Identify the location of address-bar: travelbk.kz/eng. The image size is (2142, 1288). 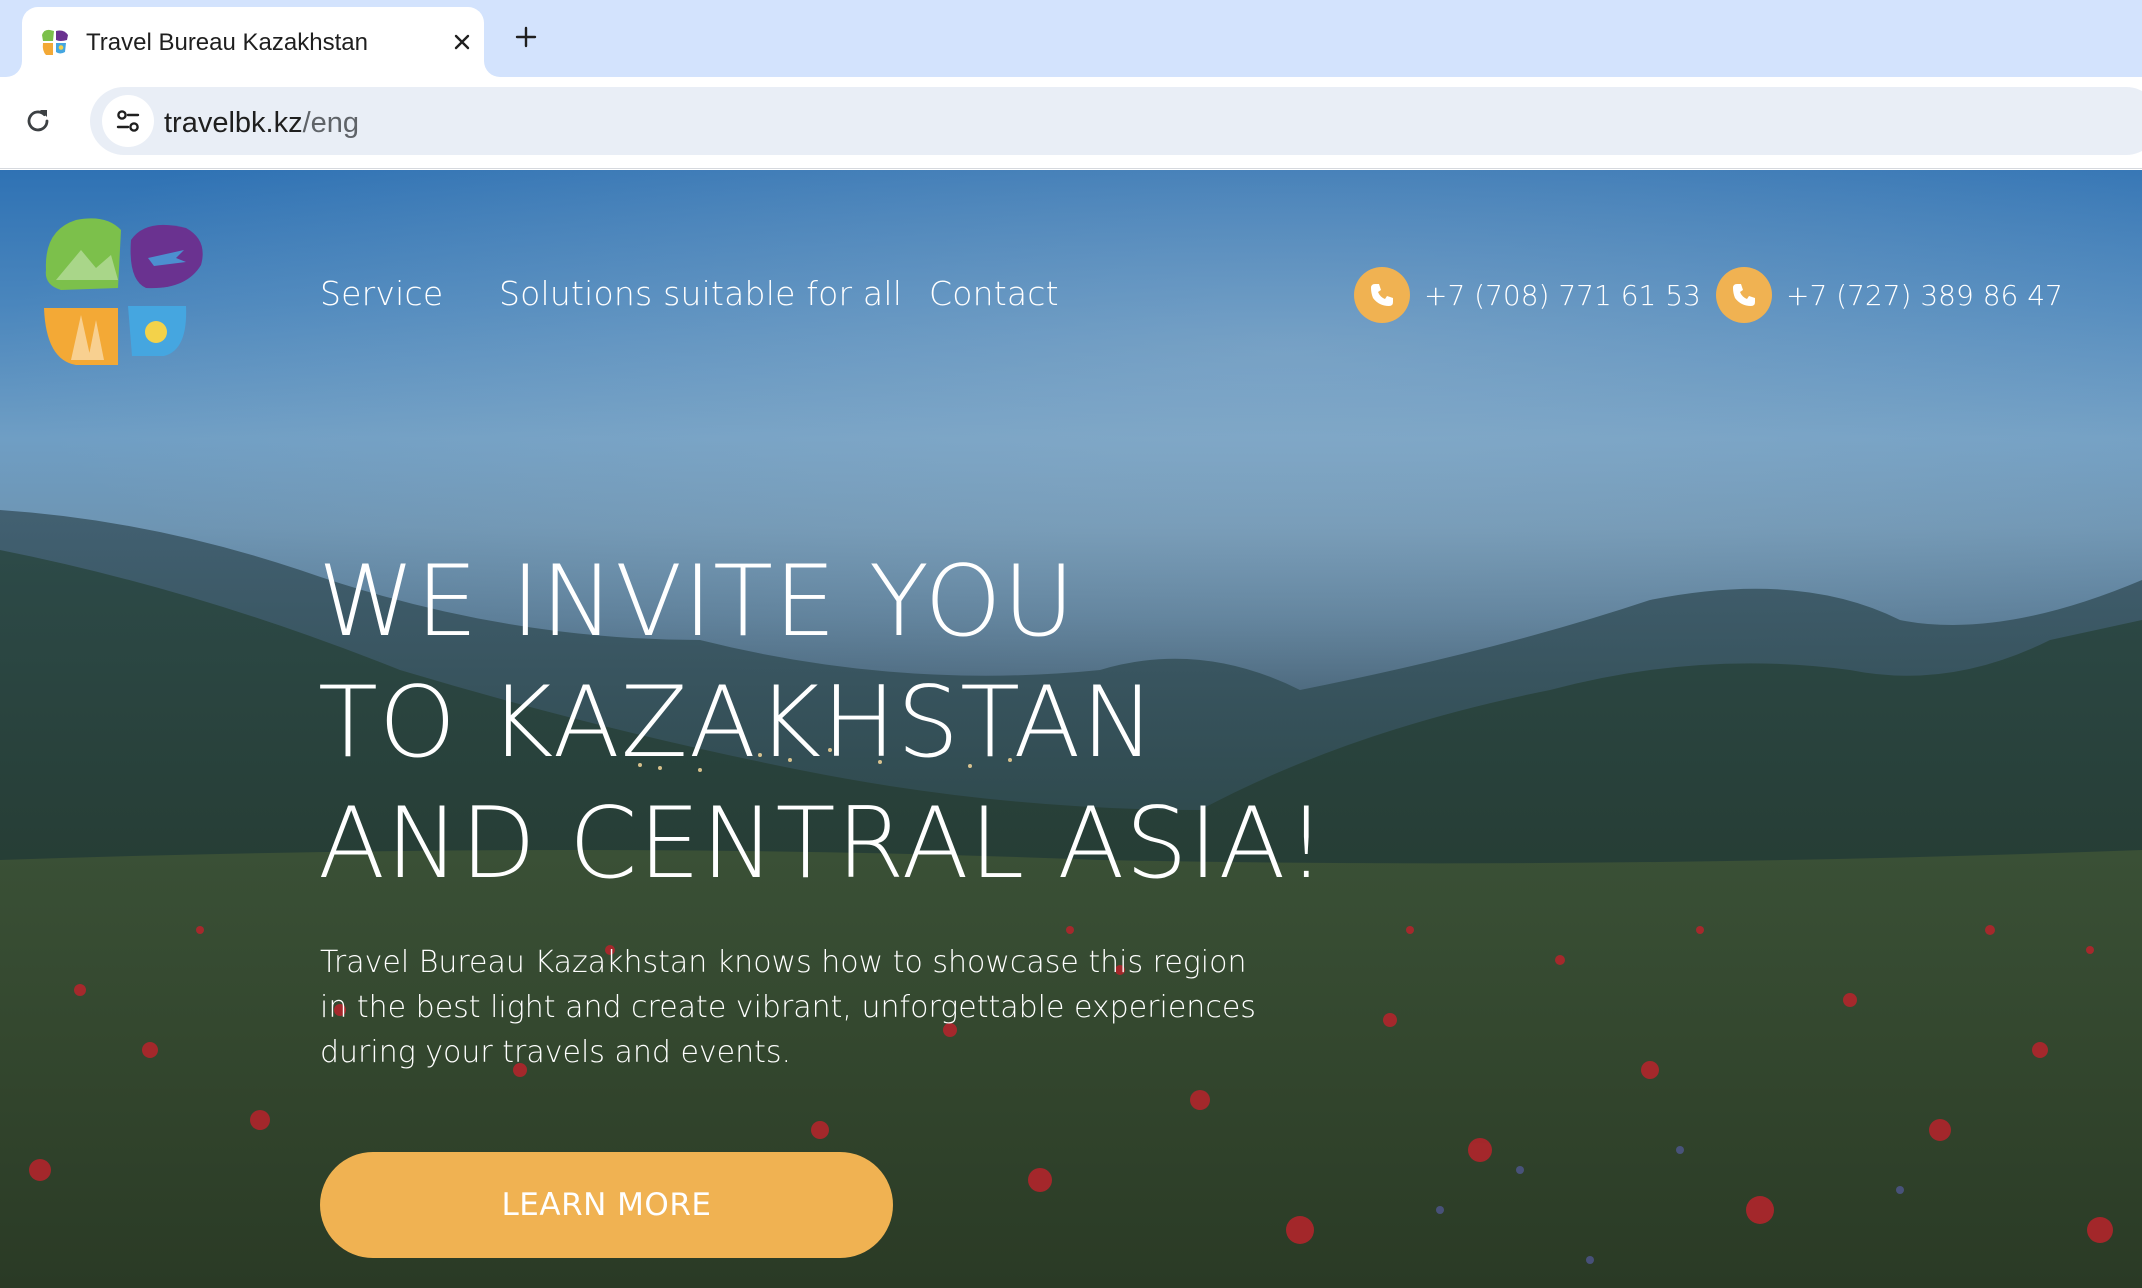
(1116, 121).